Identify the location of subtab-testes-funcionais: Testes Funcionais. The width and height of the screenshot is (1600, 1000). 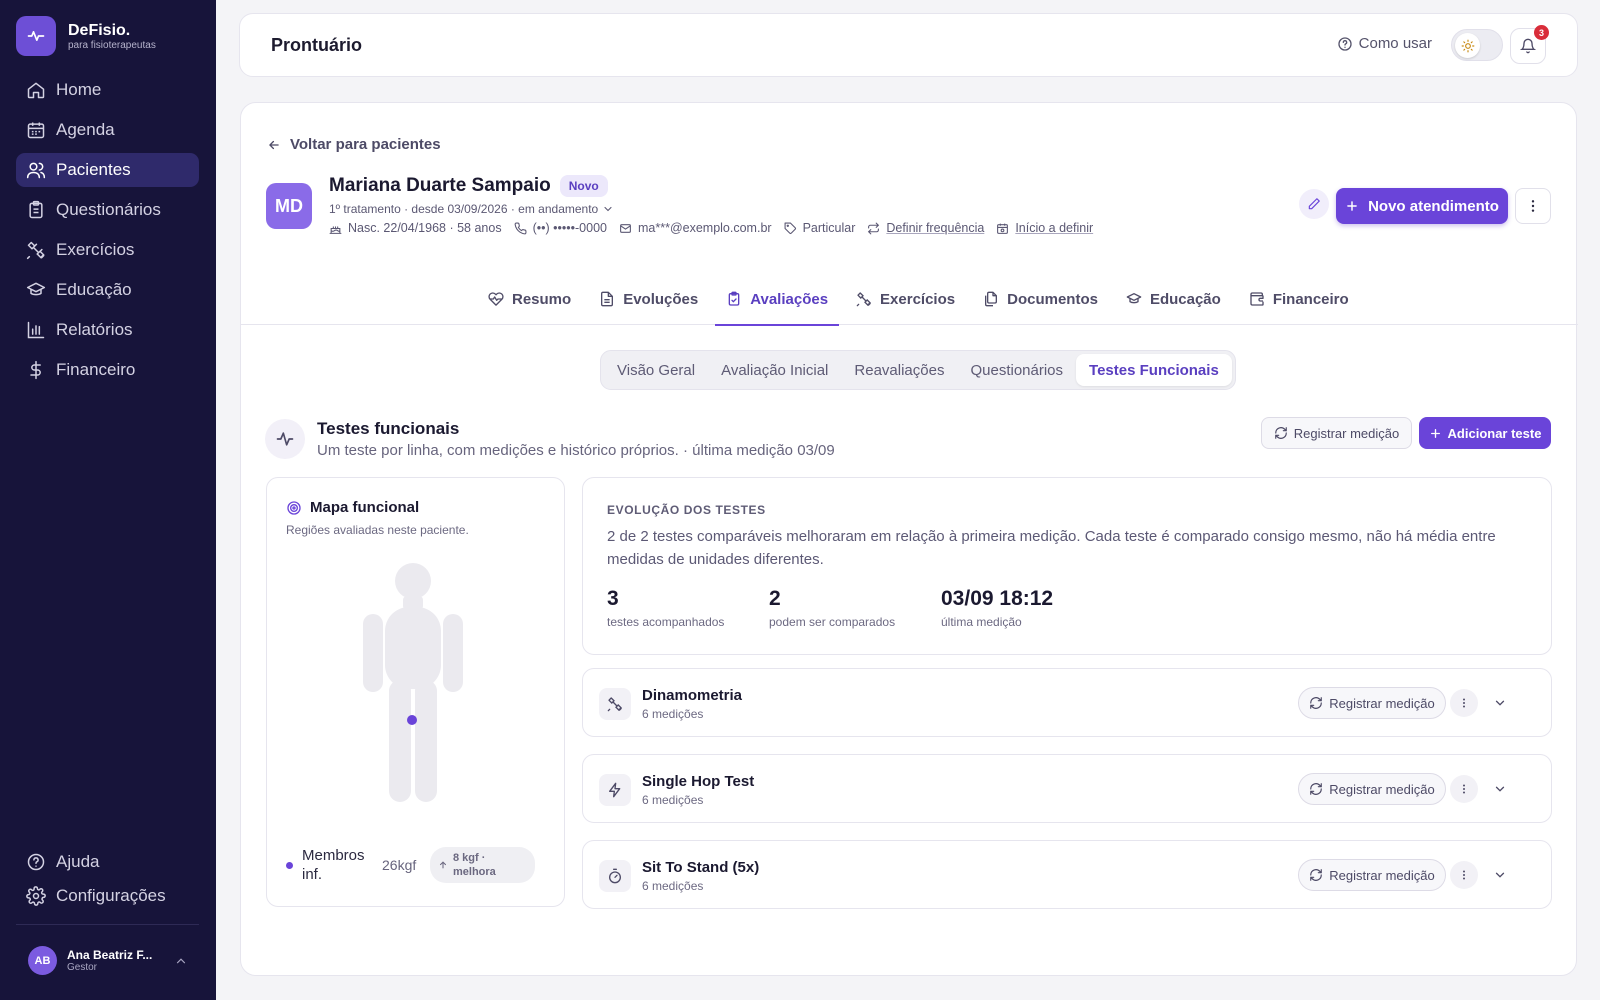
(1154, 370).